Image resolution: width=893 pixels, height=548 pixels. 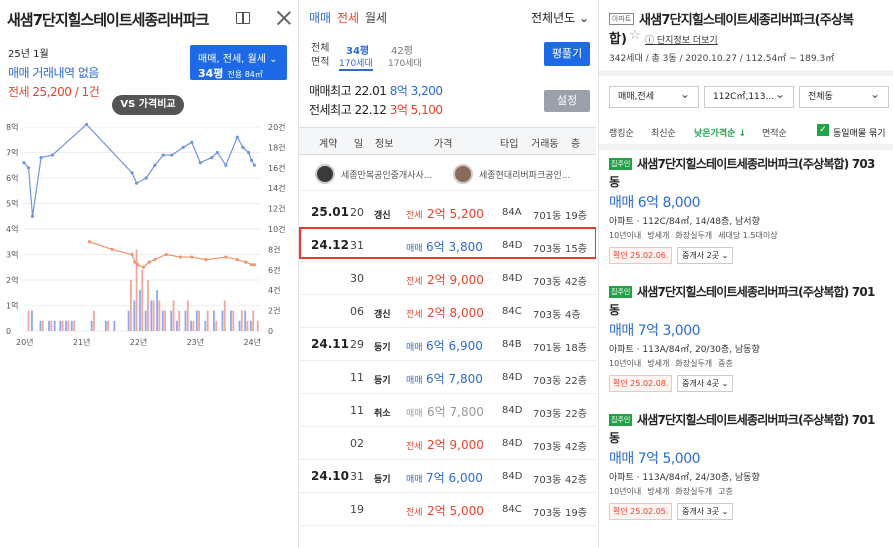 I want to click on sort-ranking: 랭킹순, so click(x=621, y=132).